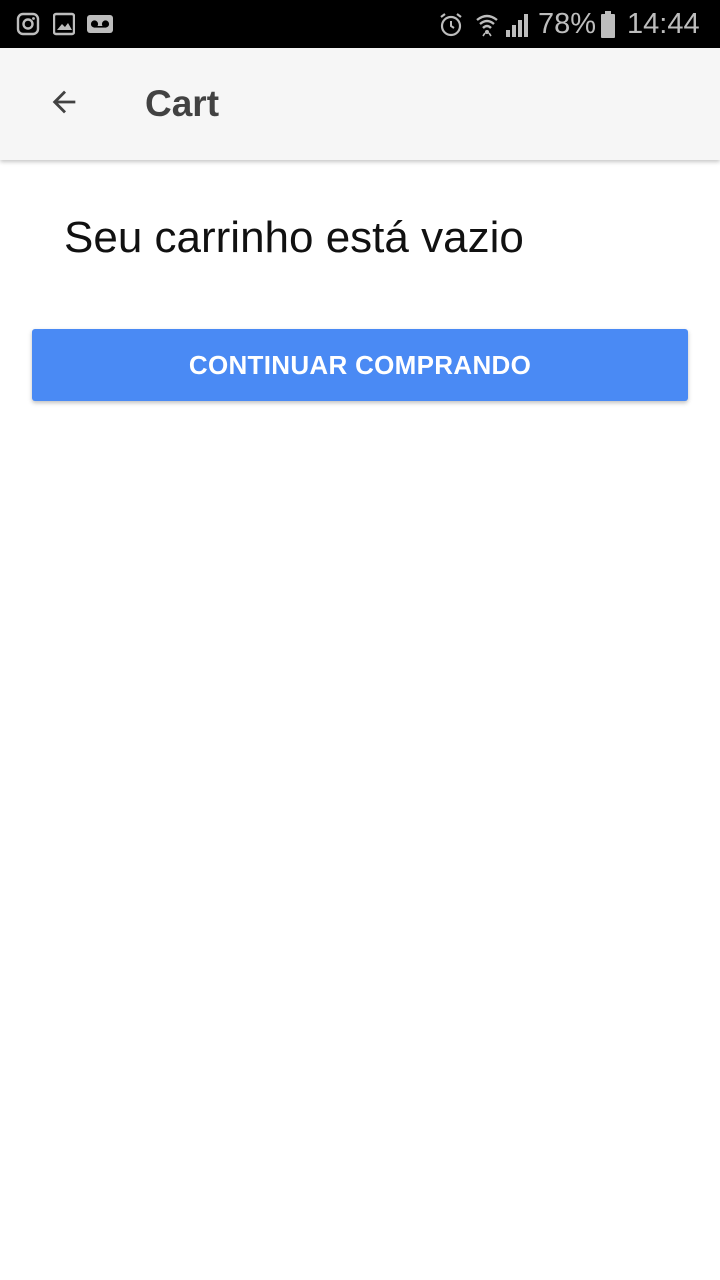  Describe the element at coordinates (100, 26) in the screenshot. I see `voicemail-icon` at that location.